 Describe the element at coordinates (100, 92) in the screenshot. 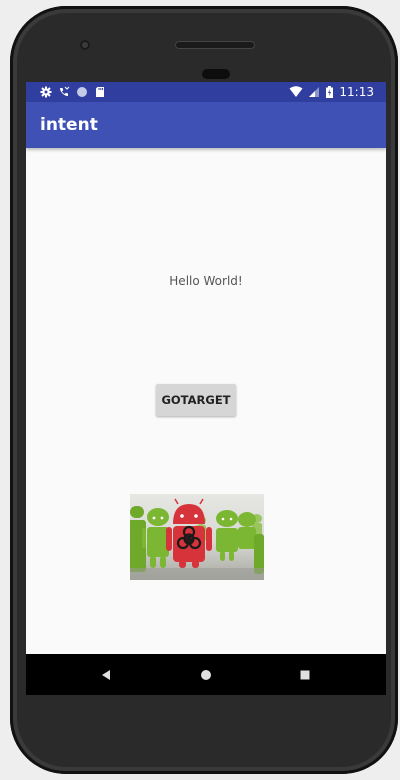

I see `sd-card-icon` at that location.